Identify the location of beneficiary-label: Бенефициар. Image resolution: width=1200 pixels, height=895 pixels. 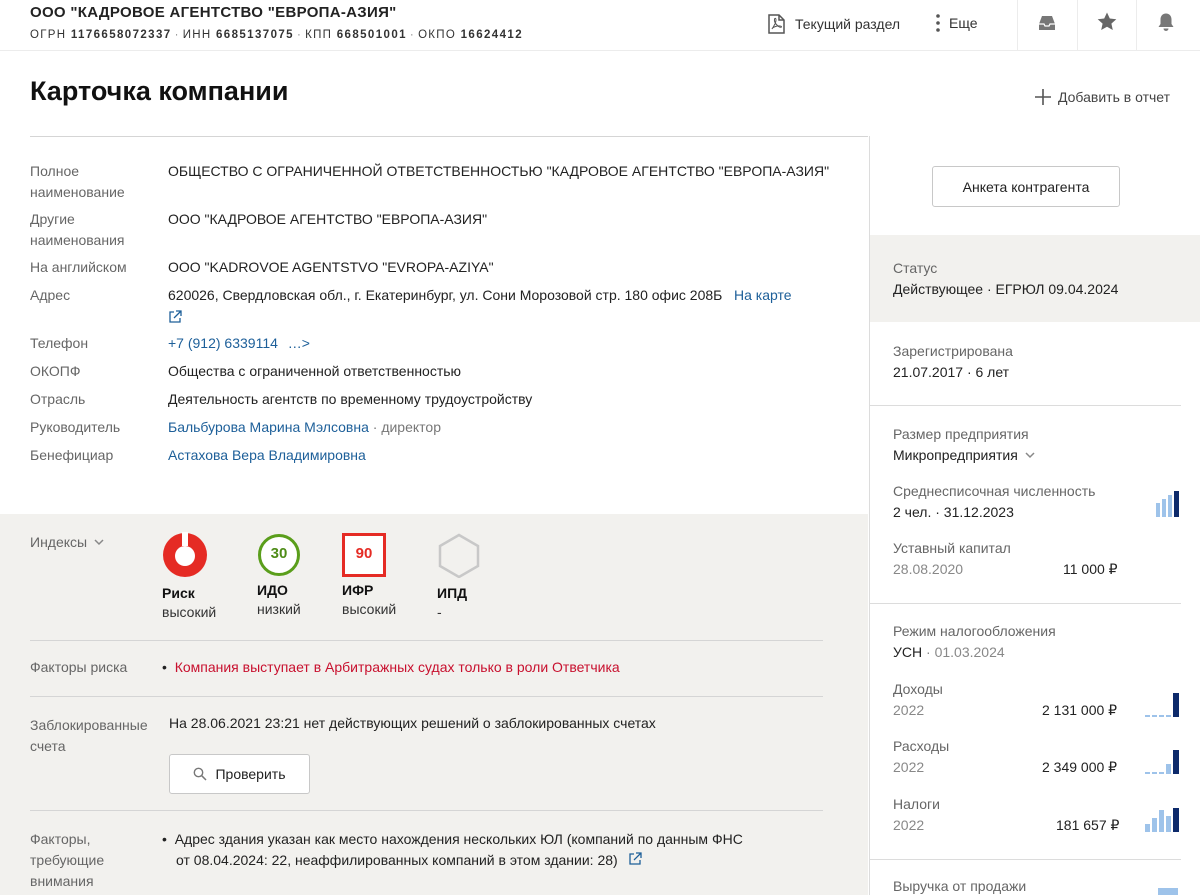
(72, 455).